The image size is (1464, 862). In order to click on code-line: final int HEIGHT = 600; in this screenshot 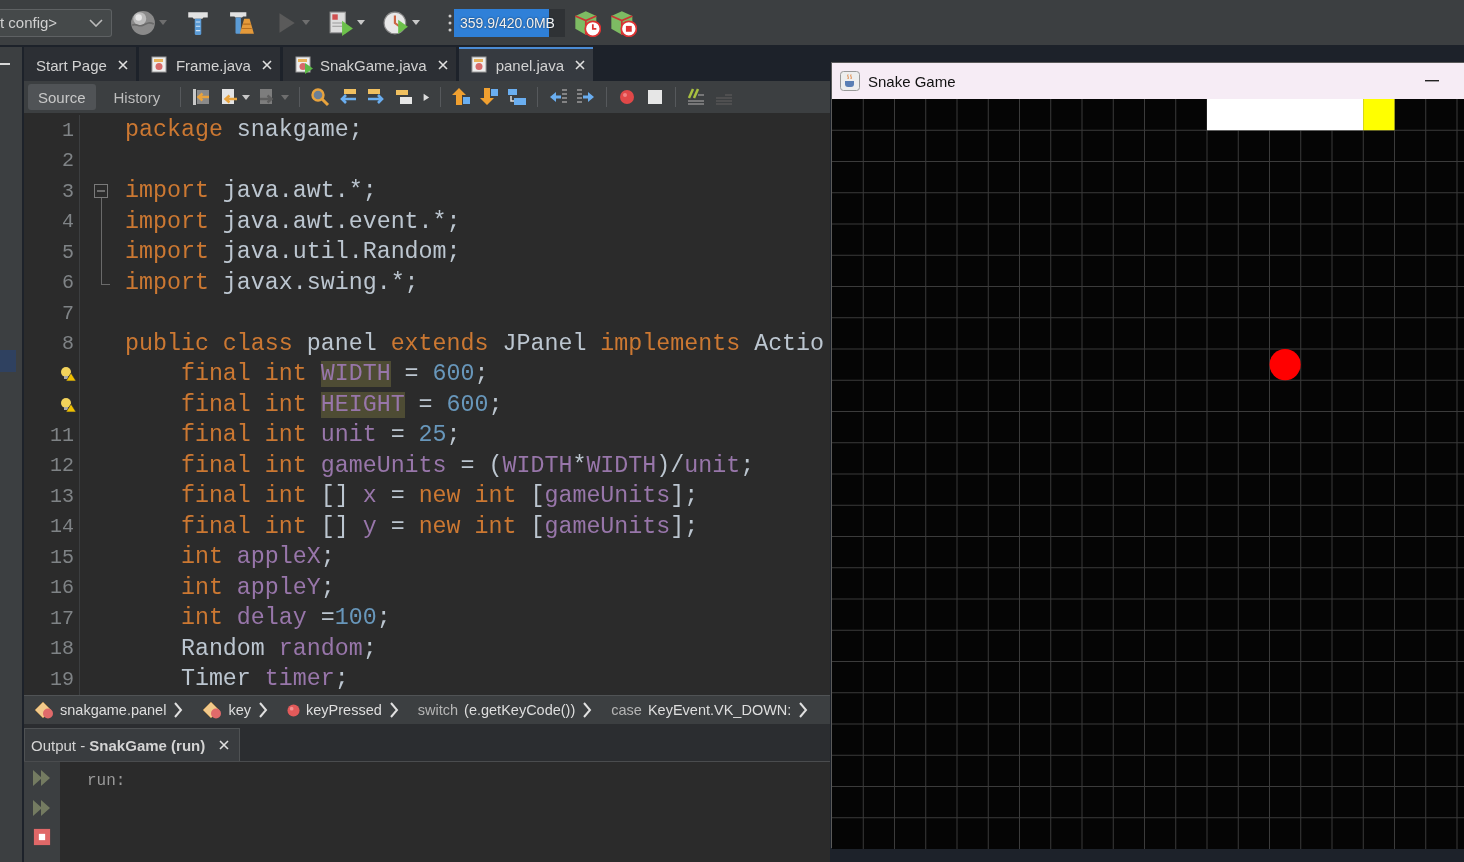, I will do `click(341, 404)`.